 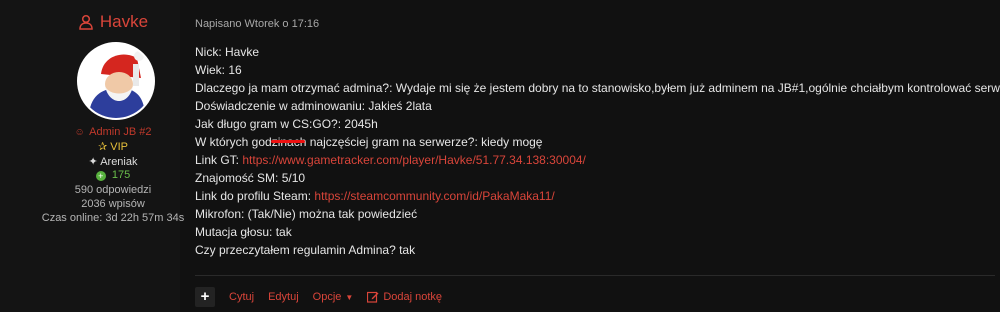 What do you see at coordinates (219, 160) in the screenshot?
I see `post-line-text: Link GT:` at bounding box center [219, 160].